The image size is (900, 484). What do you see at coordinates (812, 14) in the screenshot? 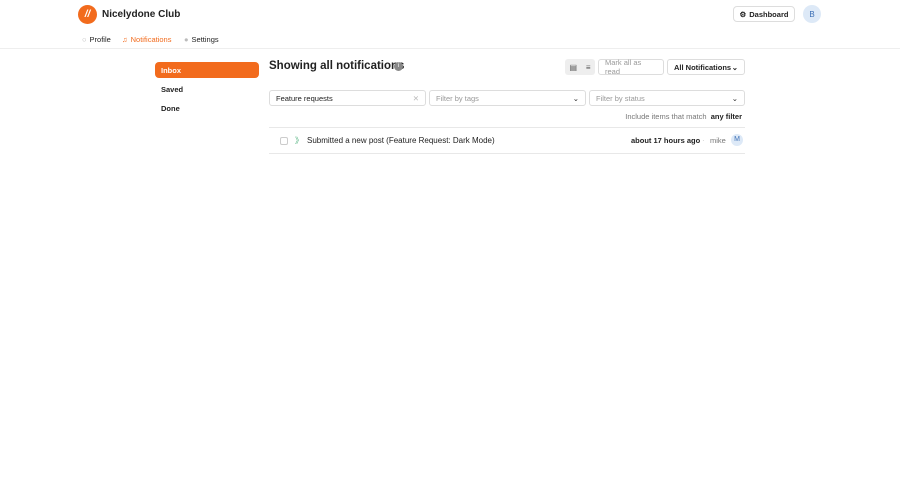
I see `avatar: B` at bounding box center [812, 14].